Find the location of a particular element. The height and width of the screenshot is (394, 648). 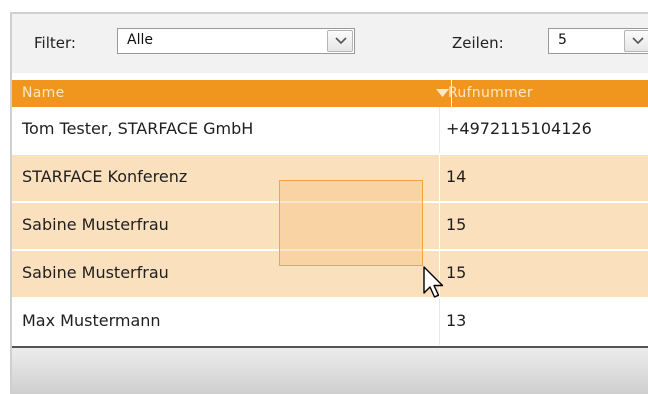

table-header: Name Rufnummer is located at coordinates (330, 93).